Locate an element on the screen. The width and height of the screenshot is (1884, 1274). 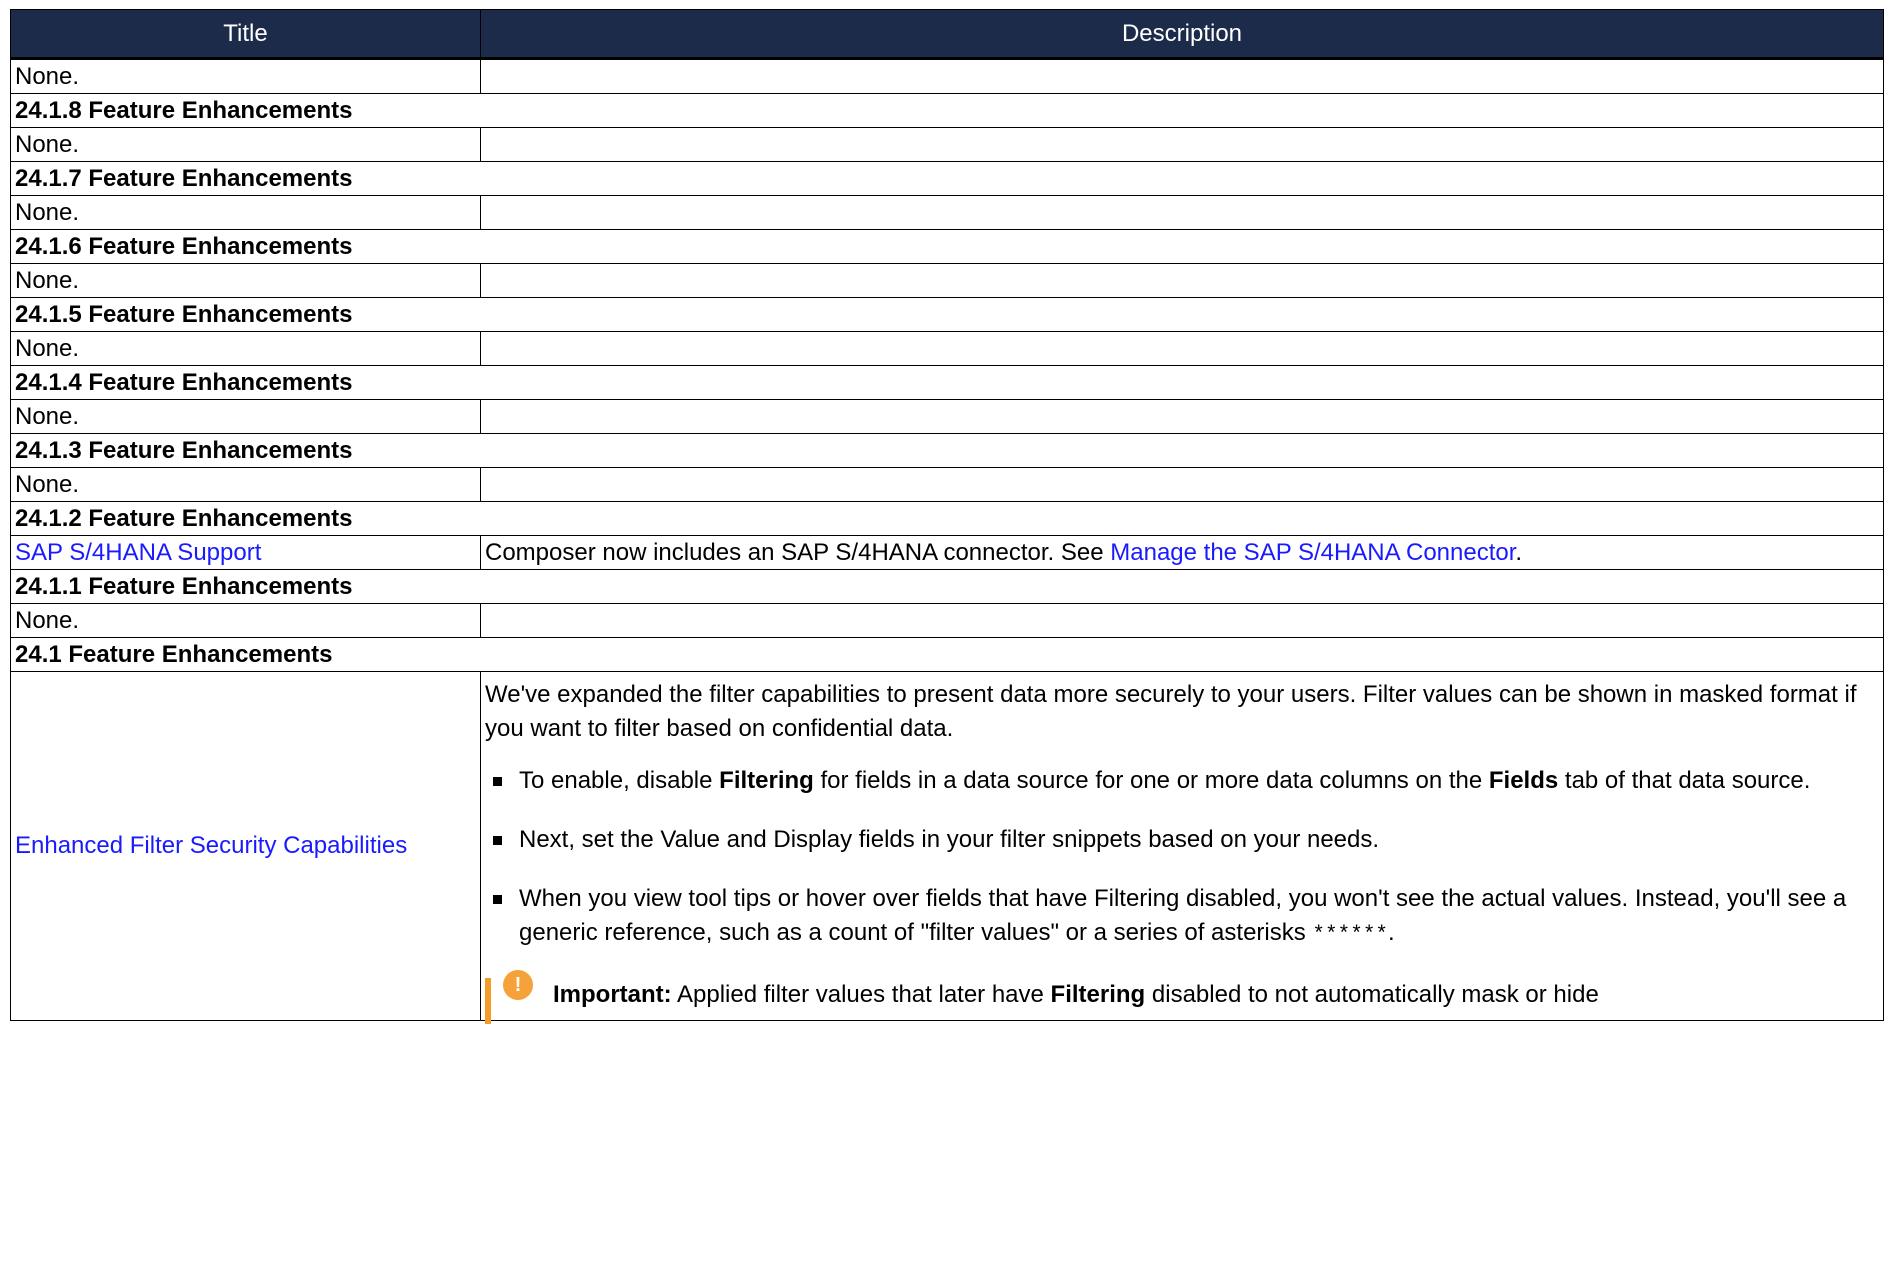
note-accent-bar is located at coordinates (488, 1001).